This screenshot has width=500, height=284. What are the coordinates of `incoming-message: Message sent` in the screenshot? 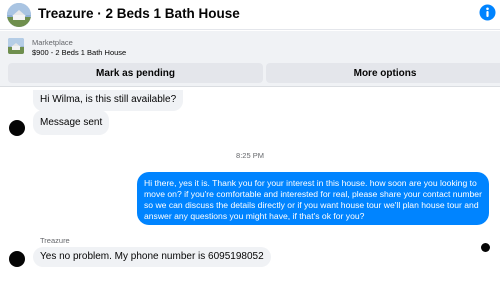 It's located at (71, 122).